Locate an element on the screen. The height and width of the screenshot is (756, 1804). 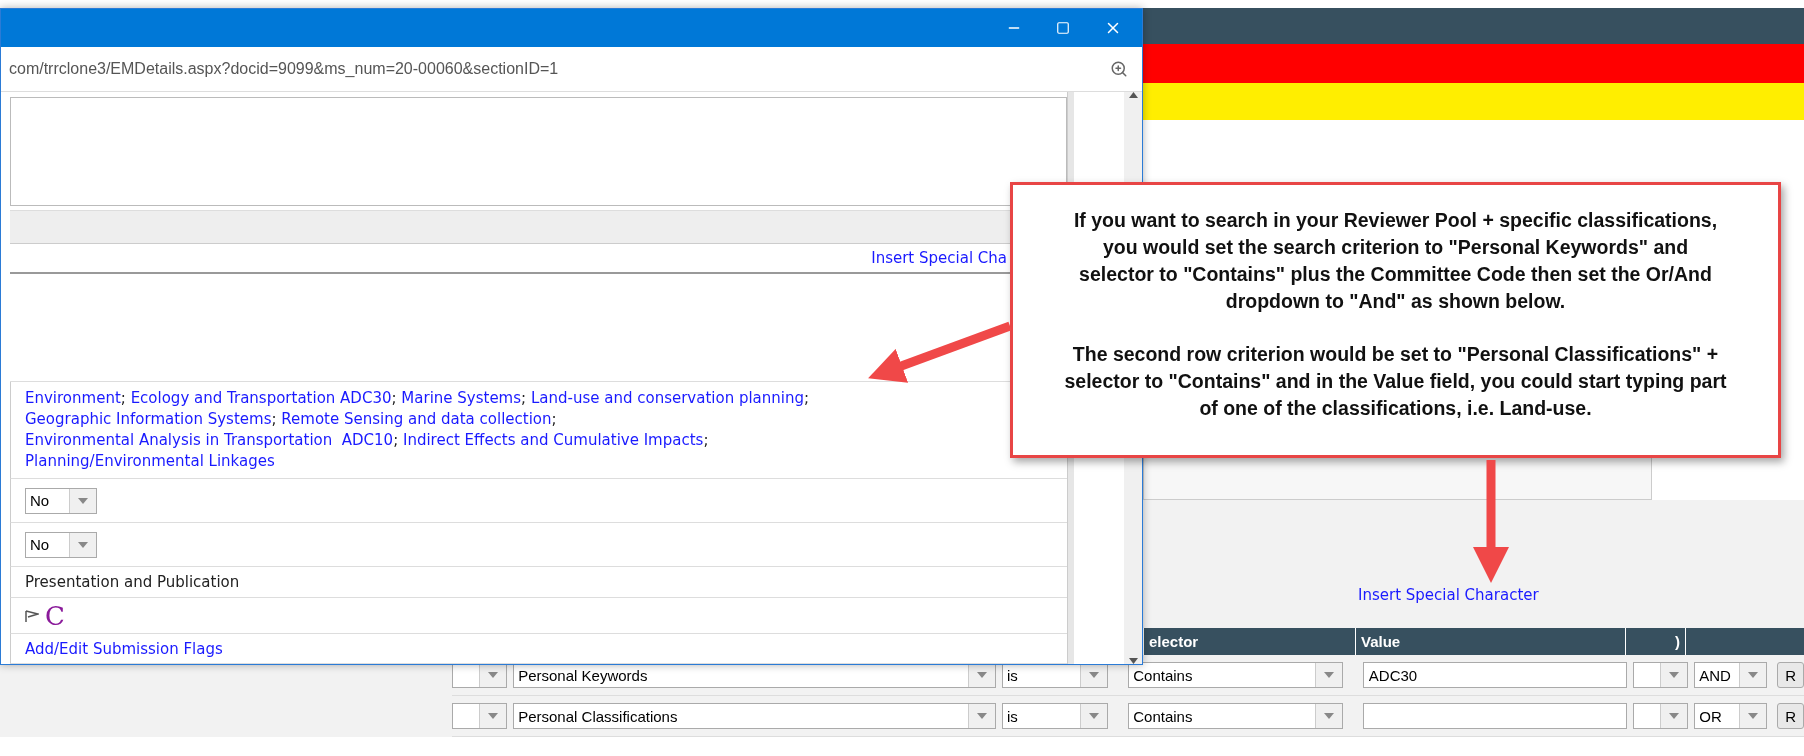
classification-link: Environmental Analysis in Transportation ADC10 is located at coordinates (209, 440).